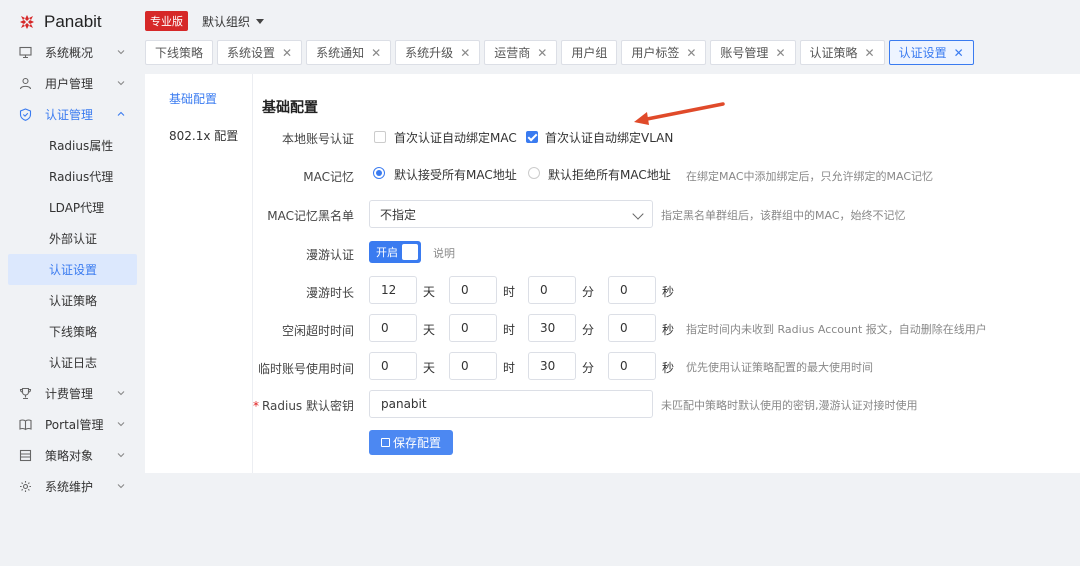 Image resolution: width=1080 pixels, height=566 pixels. I want to click on edition-badge: 专业版, so click(166, 21).